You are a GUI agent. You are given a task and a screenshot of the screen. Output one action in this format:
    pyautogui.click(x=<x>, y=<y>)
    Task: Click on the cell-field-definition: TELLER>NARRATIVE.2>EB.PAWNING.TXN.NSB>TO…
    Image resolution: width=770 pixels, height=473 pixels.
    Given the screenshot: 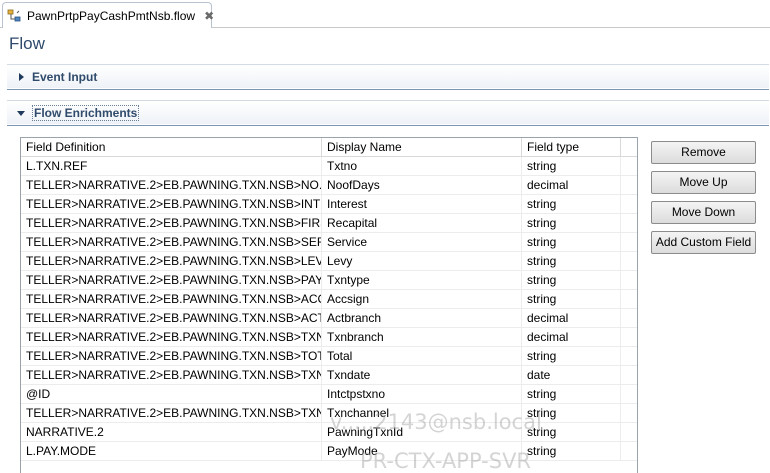 What is the action you would take?
    pyautogui.click(x=171, y=356)
    